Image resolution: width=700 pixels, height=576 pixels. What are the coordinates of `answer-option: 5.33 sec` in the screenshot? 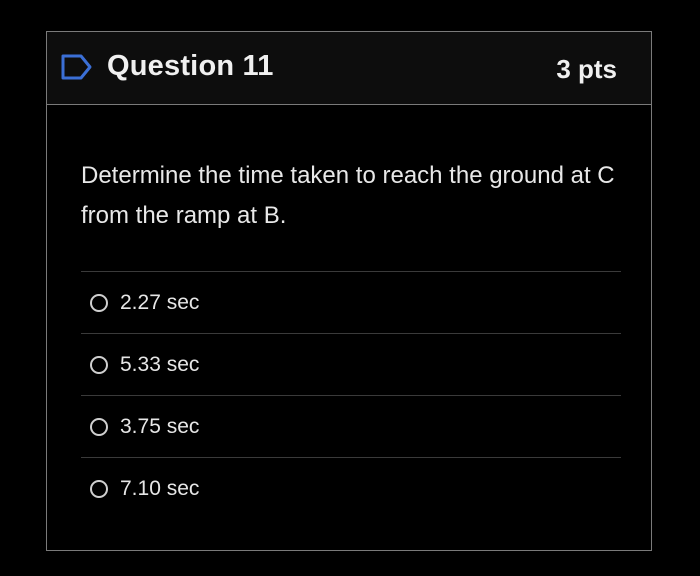 It's located at (351, 364).